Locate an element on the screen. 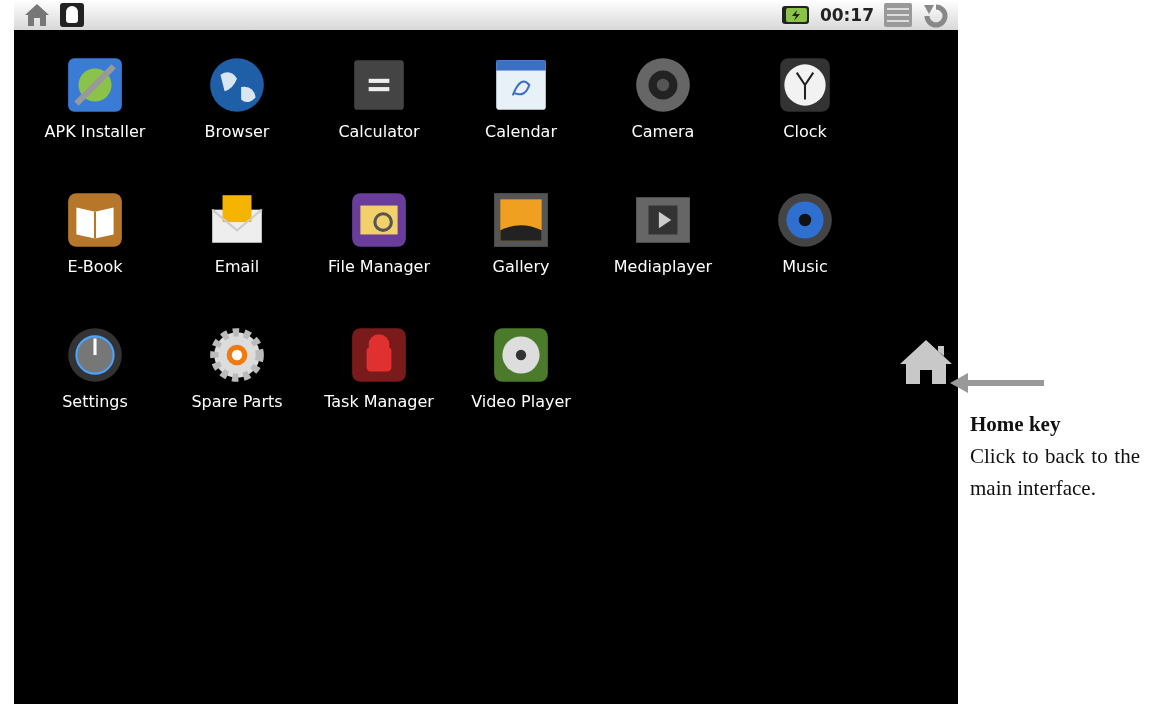 Image resolution: width=1155 pixels, height=704 pixels. menu-icon is located at coordinates (898, 15).